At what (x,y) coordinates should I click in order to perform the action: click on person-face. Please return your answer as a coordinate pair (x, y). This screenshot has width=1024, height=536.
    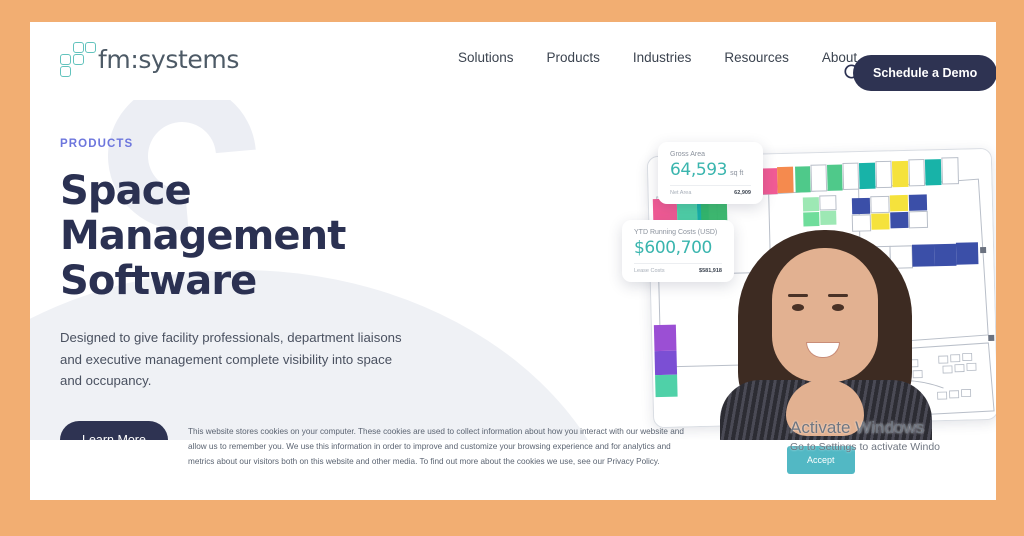
    Looking at the image, I should click on (825, 315).